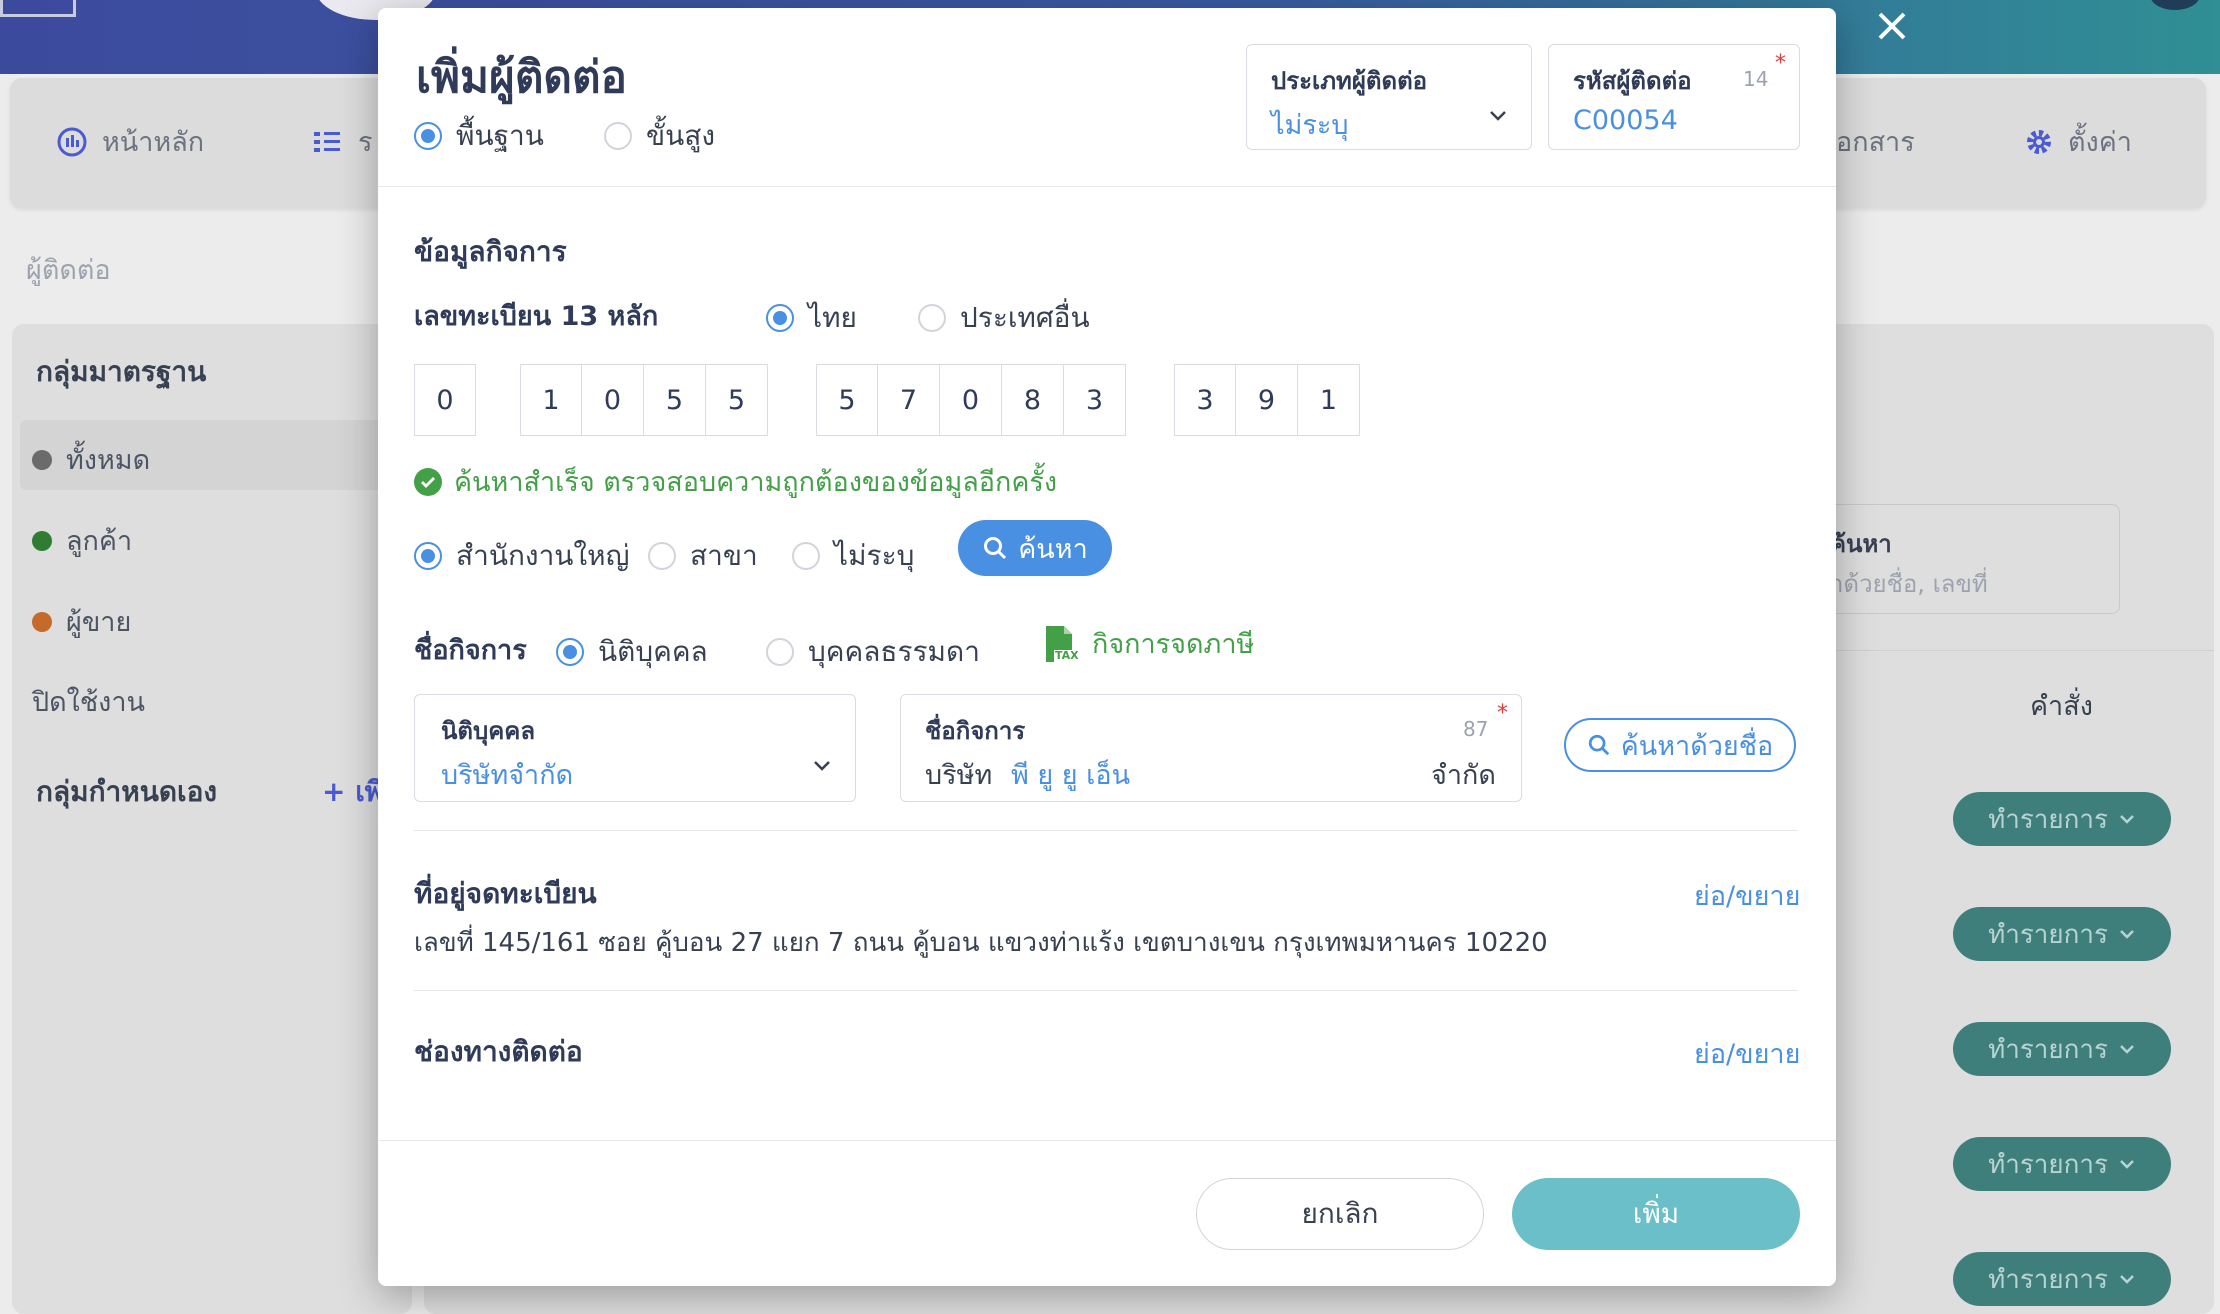  Describe the element at coordinates (1875, 141) in the screenshot. I see `nav-documents: อกสาร` at that location.